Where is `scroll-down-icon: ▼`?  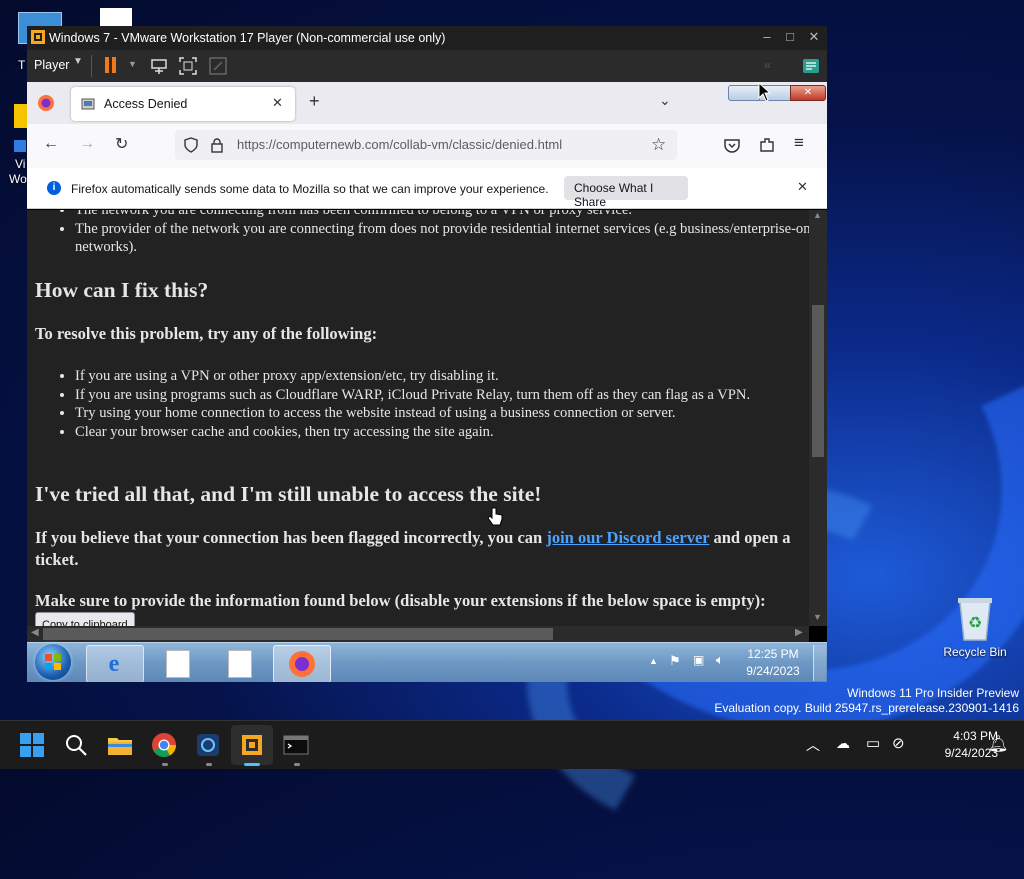
scroll-down-icon: ▼ is located at coordinates (817, 617).